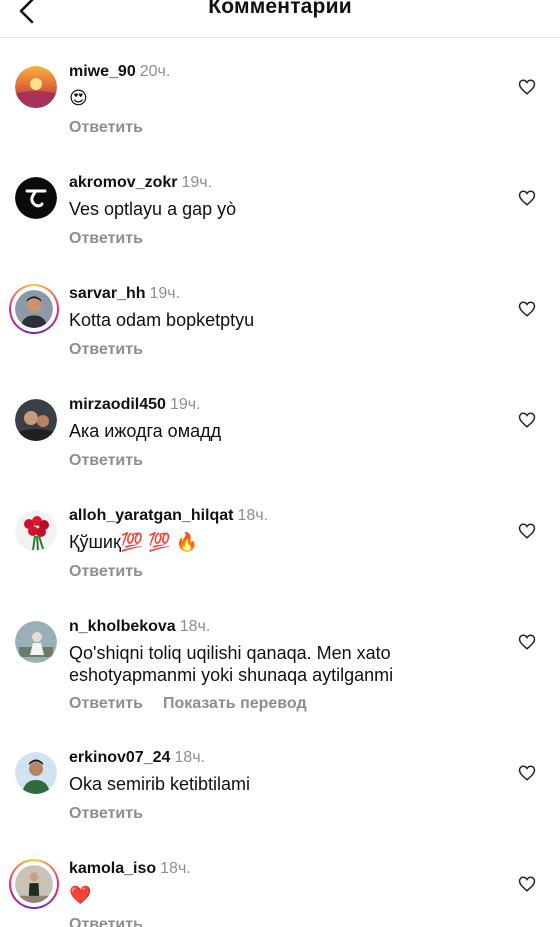 This screenshot has width=560, height=927. I want to click on comment-meta: alloh_yaratgan_hilqat 18ч., so click(168, 516).